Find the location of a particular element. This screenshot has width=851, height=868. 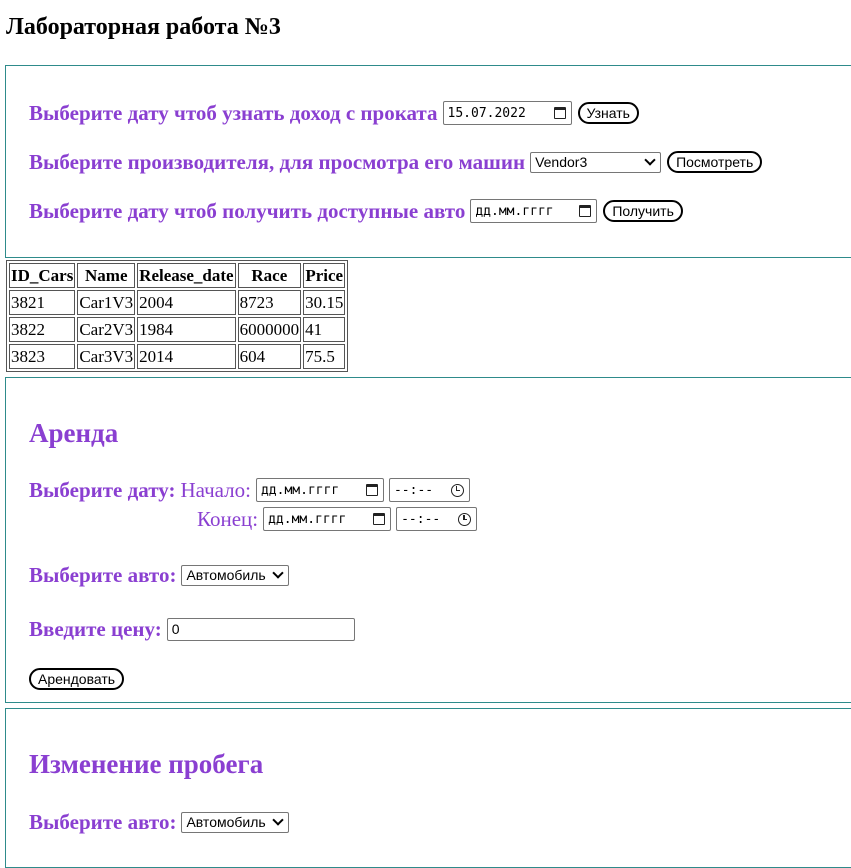

table-cell: 1984 is located at coordinates (186, 329).